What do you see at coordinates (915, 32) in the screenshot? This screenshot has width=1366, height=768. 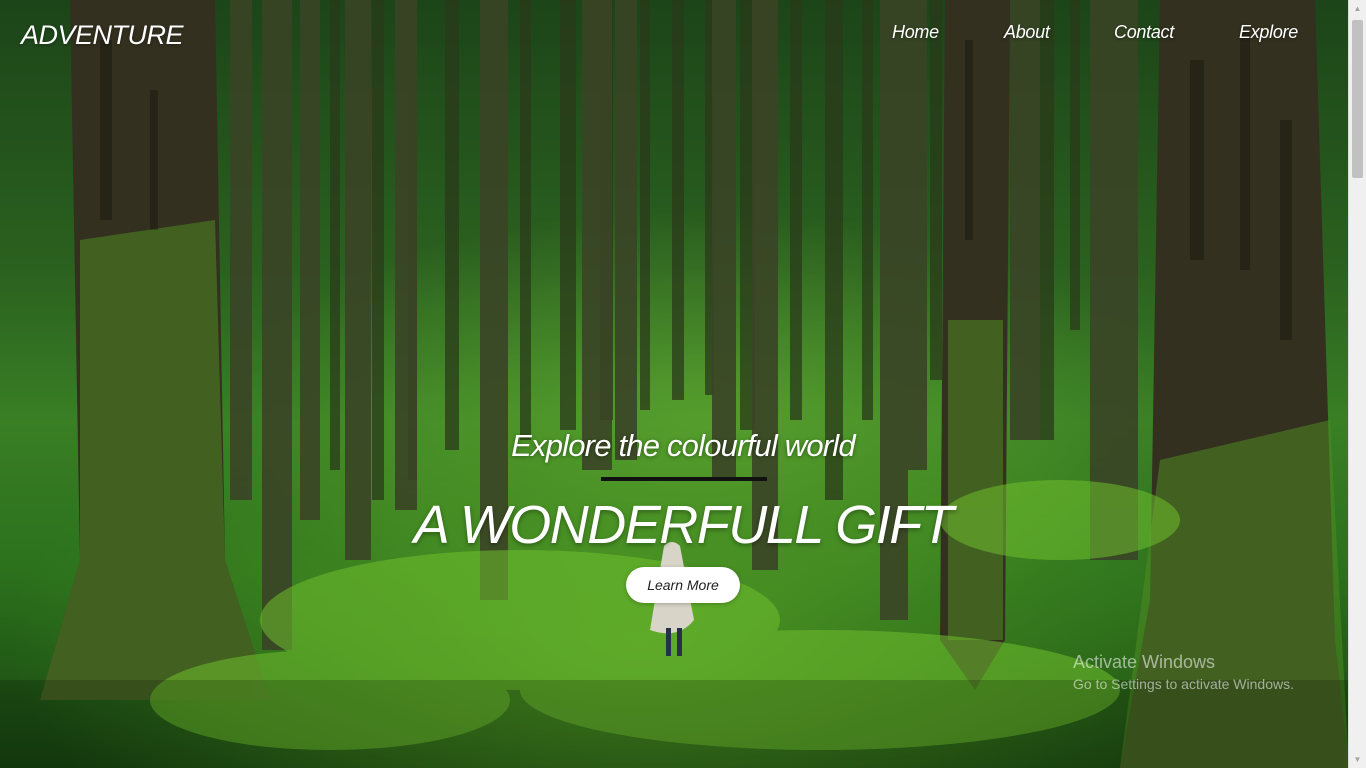 I see `nav-item-home: Home` at bounding box center [915, 32].